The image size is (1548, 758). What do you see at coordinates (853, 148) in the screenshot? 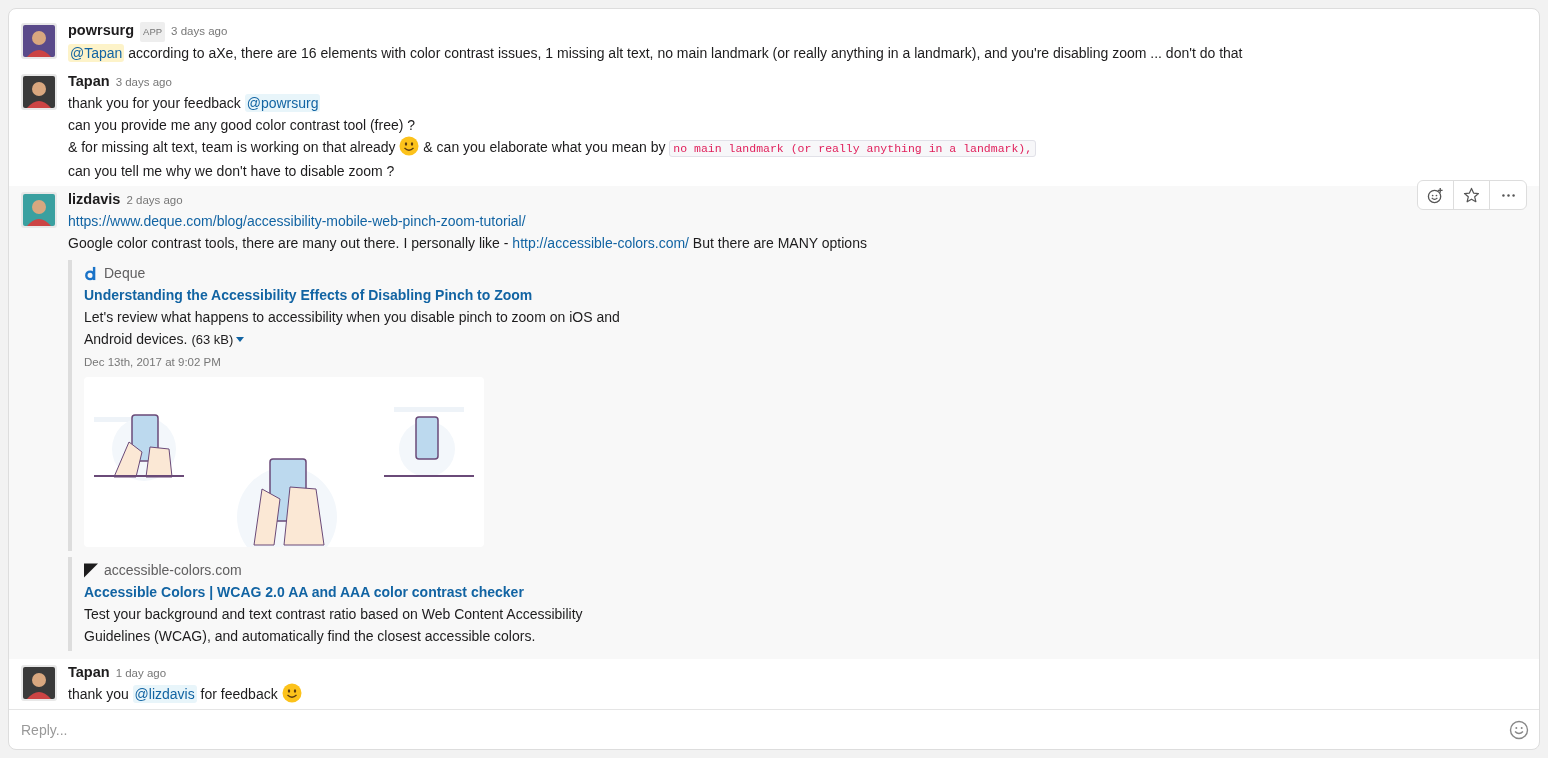
I see `inline-code: no main landmark (or really anything in a landmark),` at bounding box center [853, 148].